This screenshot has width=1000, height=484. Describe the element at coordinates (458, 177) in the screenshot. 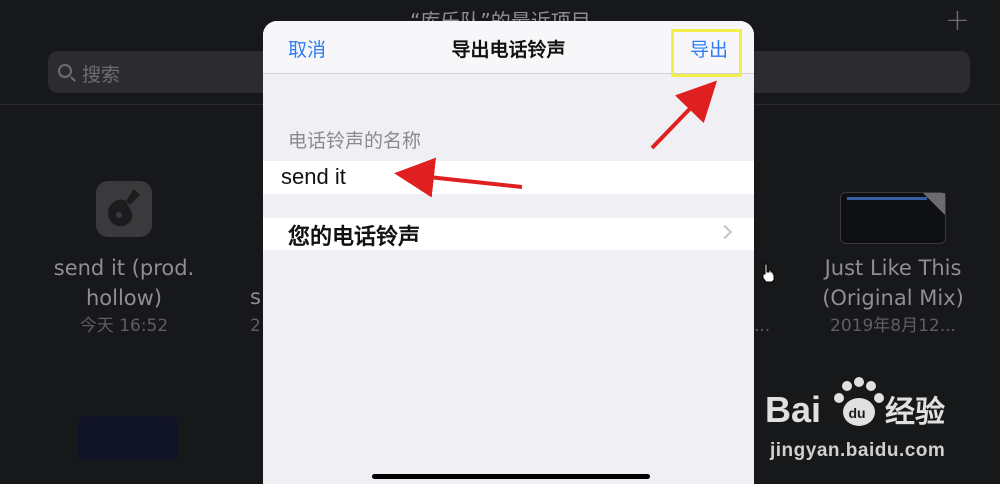

I see `arrow-to-name-field-icon` at that location.